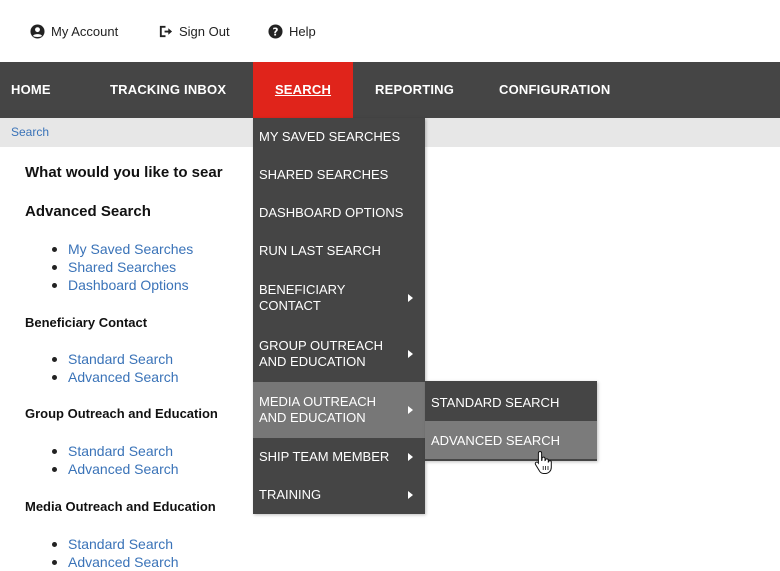 This screenshot has width=780, height=571. I want to click on nav-reporting: REPORTING, so click(414, 90).